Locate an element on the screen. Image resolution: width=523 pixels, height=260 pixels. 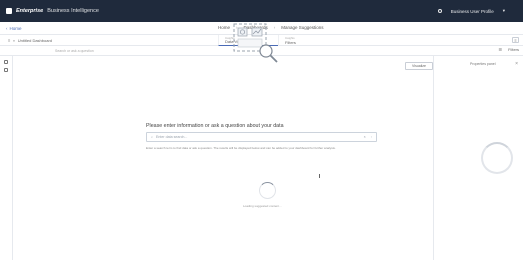
search-illustration-icon is located at coordinates (255, 43).